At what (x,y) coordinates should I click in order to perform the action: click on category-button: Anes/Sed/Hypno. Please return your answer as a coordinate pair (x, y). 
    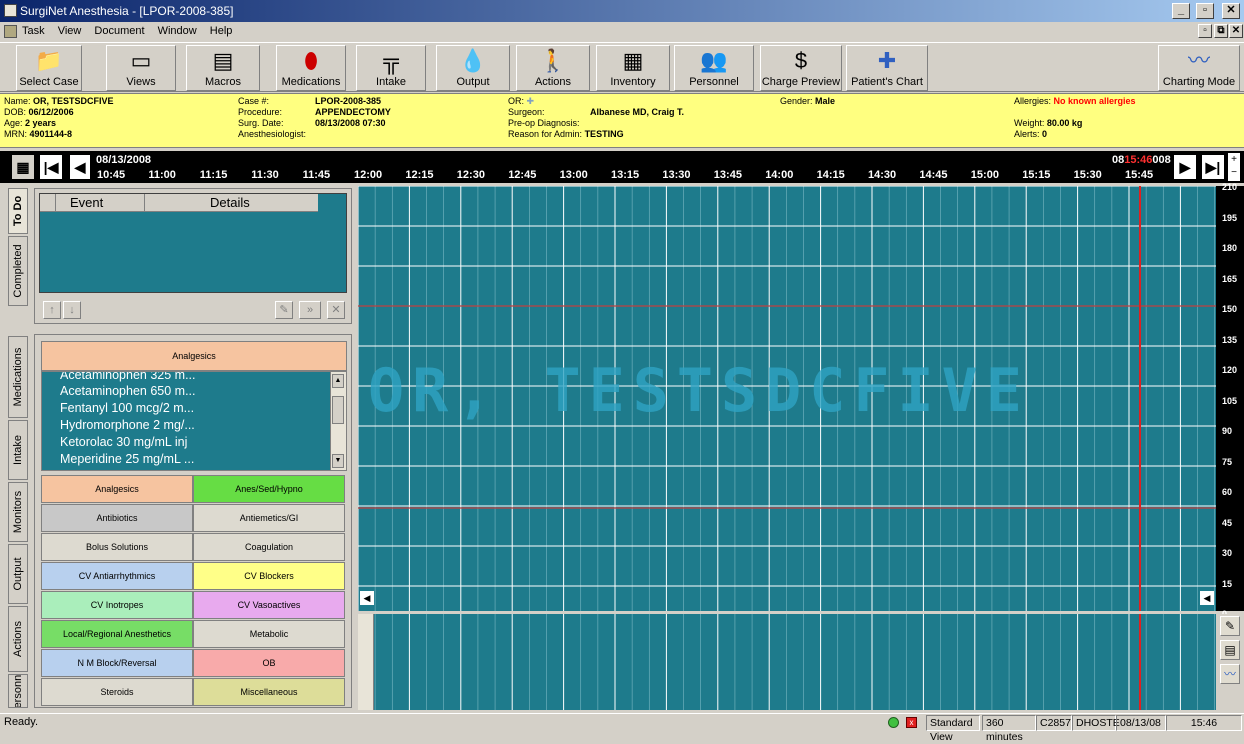
    Looking at the image, I should click on (269, 489).